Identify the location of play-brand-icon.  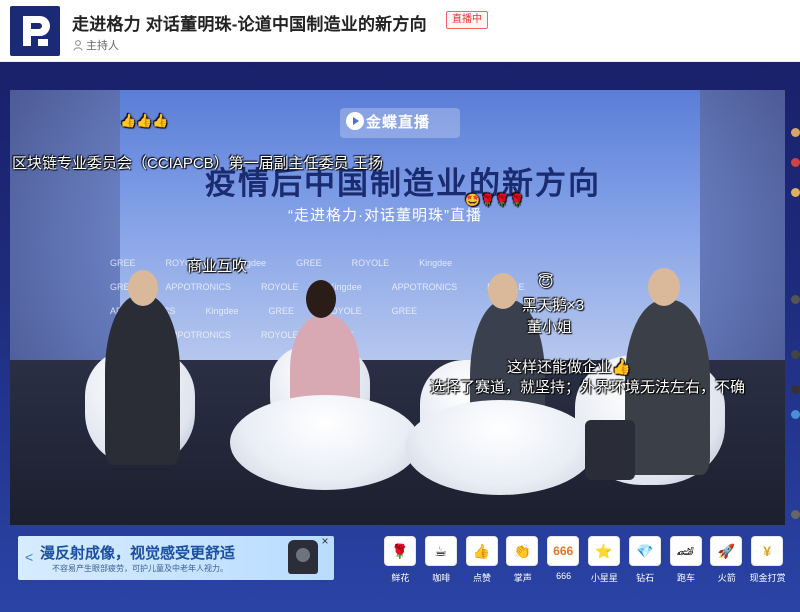
(355, 121).